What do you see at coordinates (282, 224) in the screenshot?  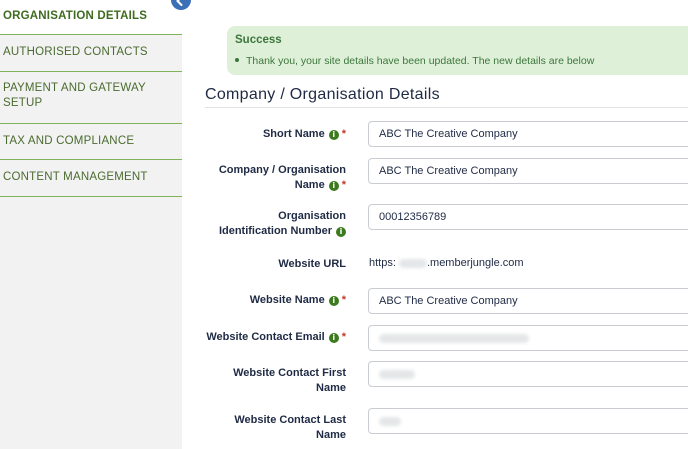 I see `org-id-label: Organisation Identification Number i` at bounding box center [282, 224].